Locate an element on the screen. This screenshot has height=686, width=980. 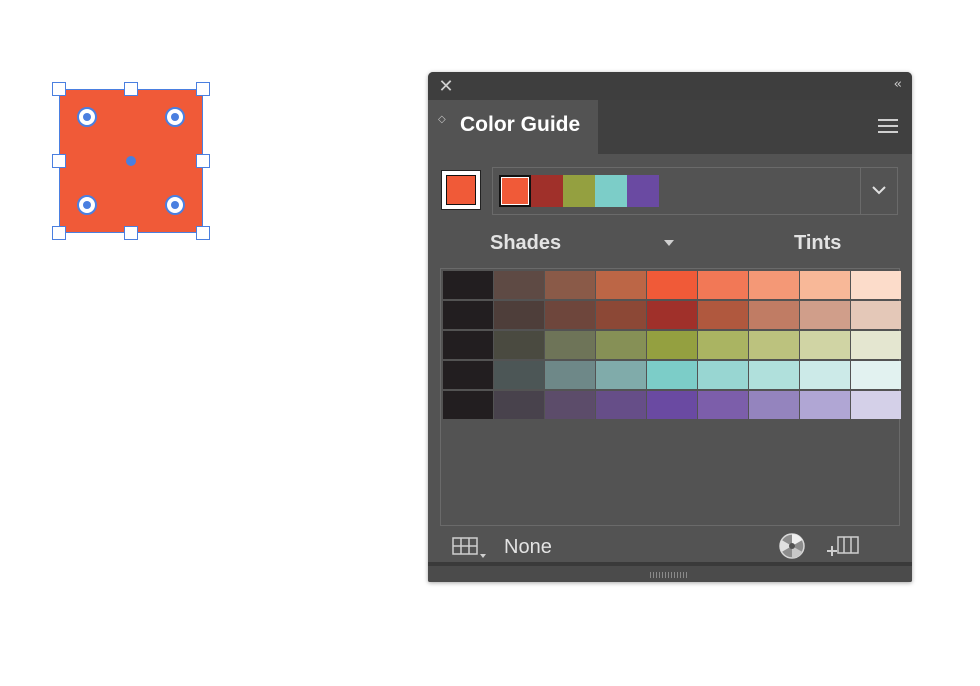
live-corner-widget-top-right is located at coordinates (175, 117).